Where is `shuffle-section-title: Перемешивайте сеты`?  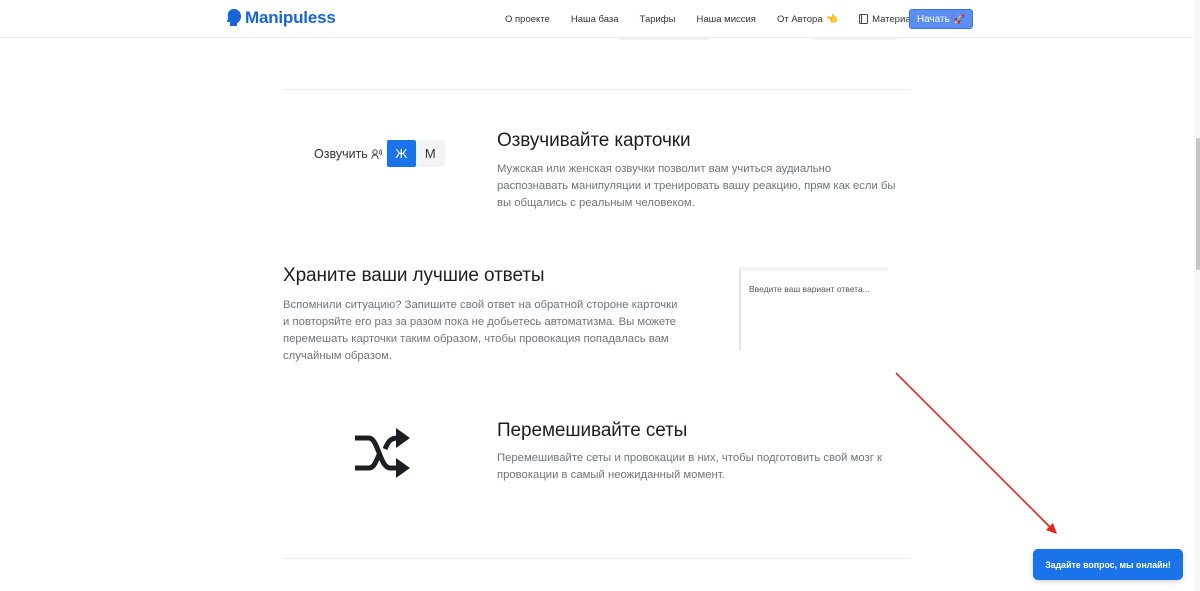
shuffle-section-title: Перемешивайте сеты is located at coordinates (592, 430).